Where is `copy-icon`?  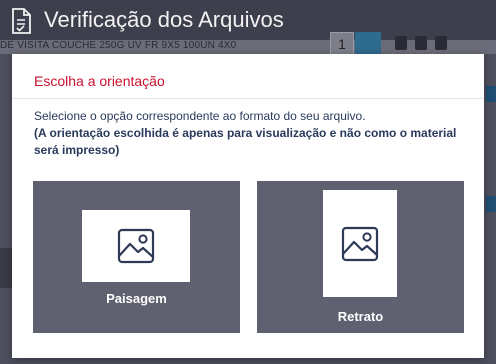
copy-icon is located at coordinates (441, 43).